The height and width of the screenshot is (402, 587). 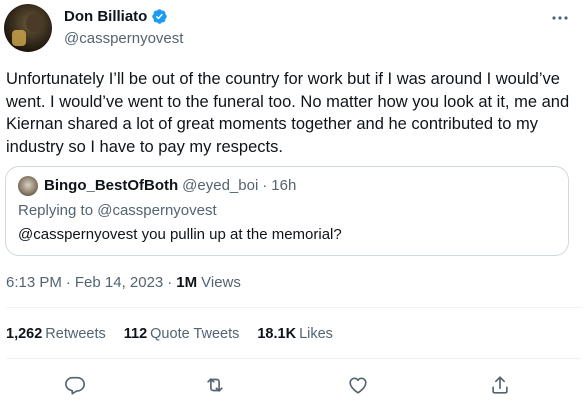 What do you see at coordinates (316, 334) in the screenshot?
I see `likes-label: Likes` at bounding box center [316, 334].